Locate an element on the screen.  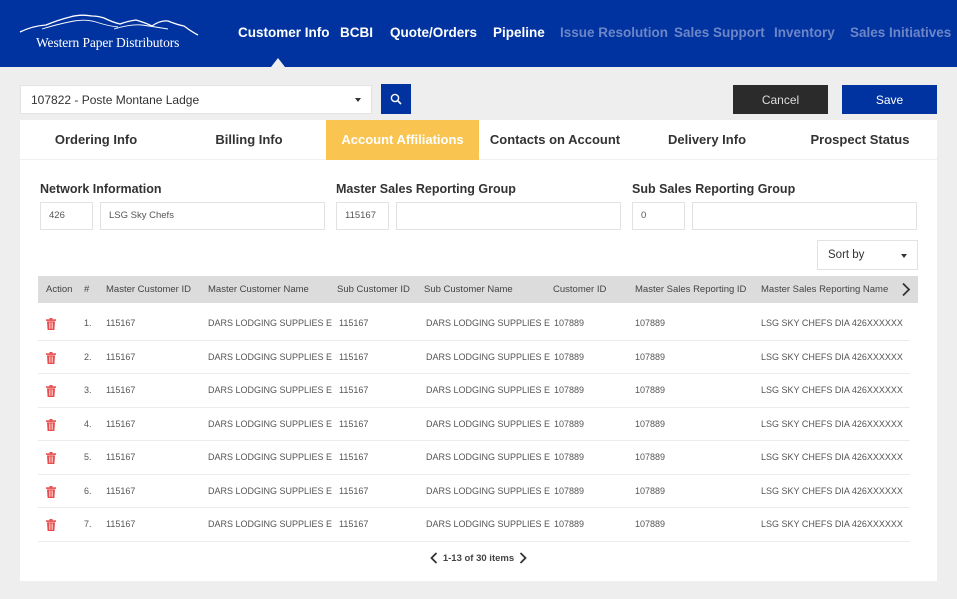
tab-contacts-on-account: Contacts on Account is located at coordinates (555, 140).